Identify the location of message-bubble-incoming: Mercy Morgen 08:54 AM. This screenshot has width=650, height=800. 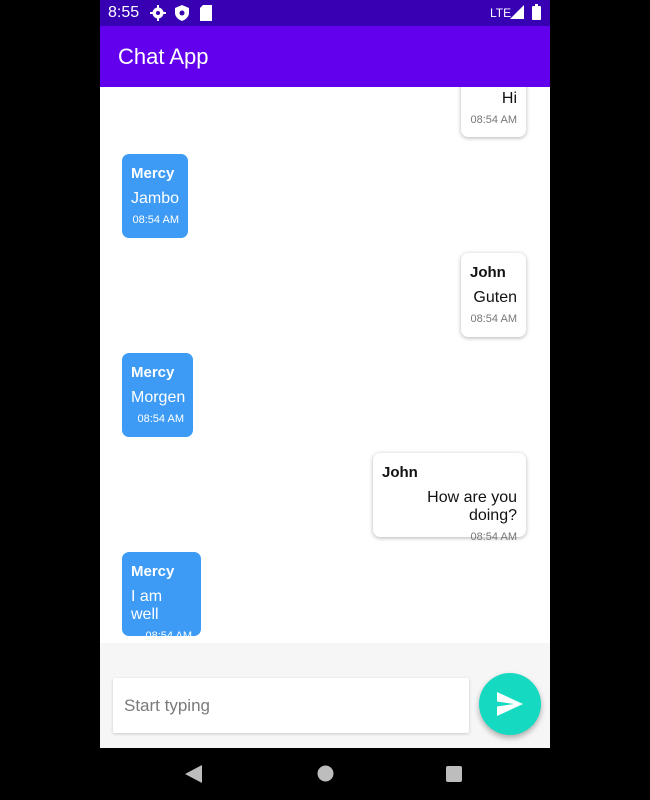
(157, 395).